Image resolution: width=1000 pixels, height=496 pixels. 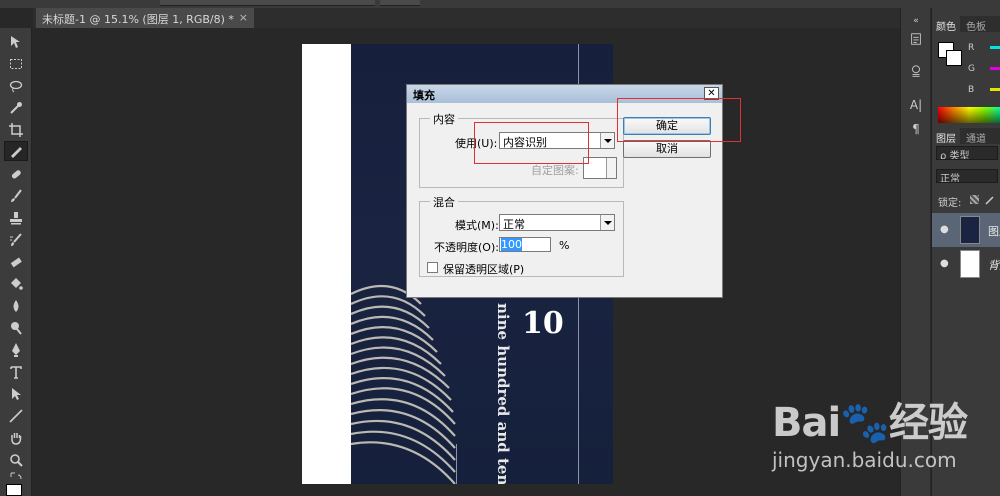 I want to click on lock-pixels-icon, so click(x=990, y=200).